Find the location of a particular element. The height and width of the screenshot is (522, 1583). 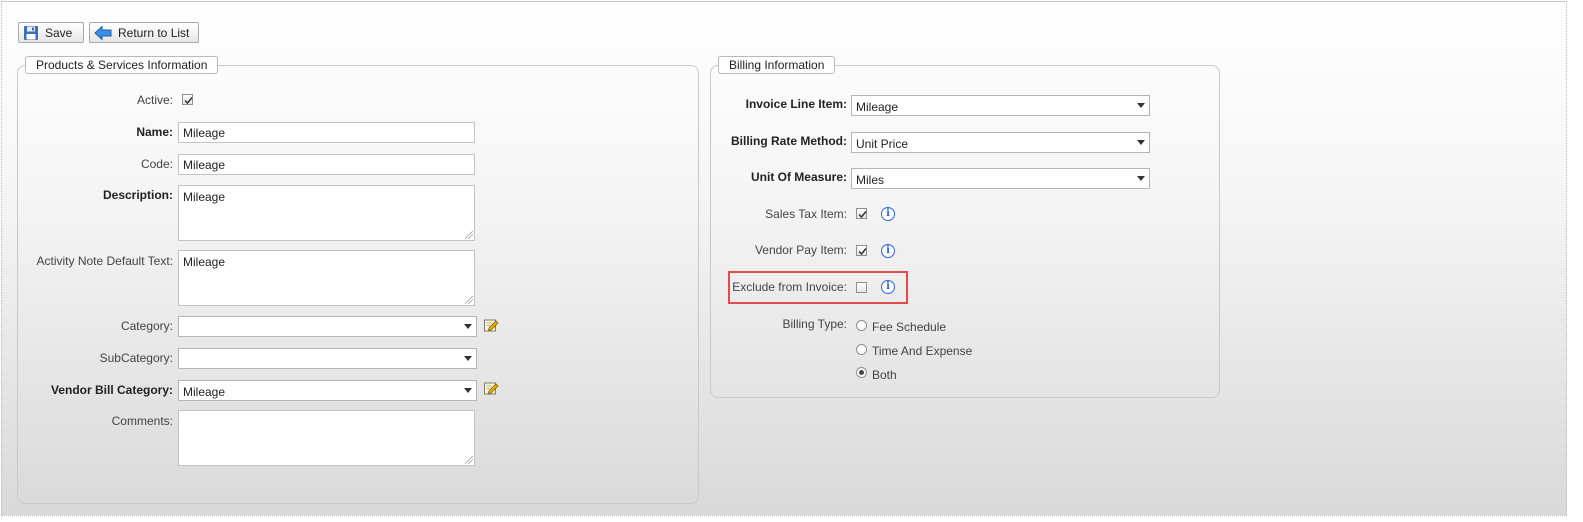

back-arrow-icon is located at coordinates (103, 32).